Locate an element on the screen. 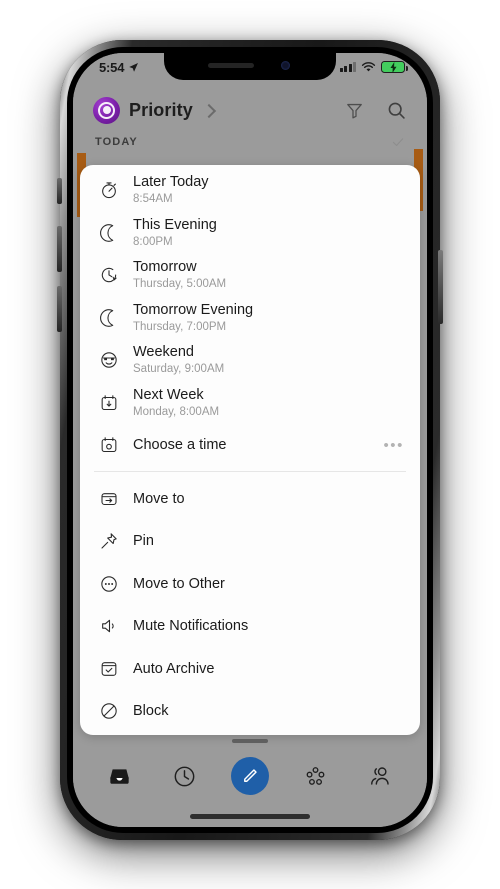 The image size is (500, 889). action-item-text: Pin is located at coordinates (265, 541).